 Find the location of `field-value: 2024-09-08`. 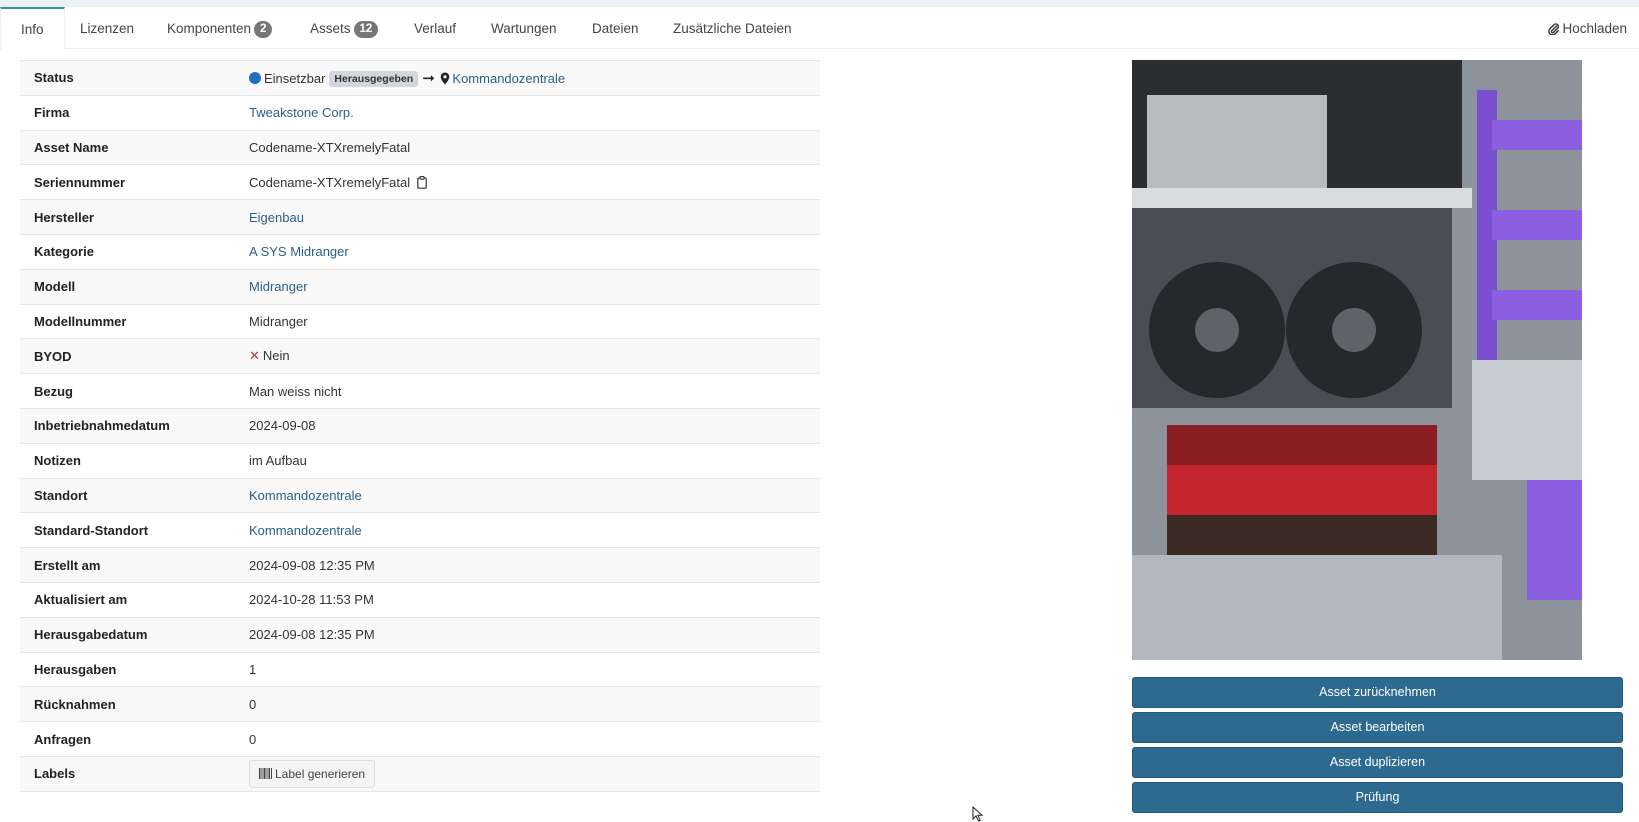

field-value: 2024-09-08 is located at coordinates (527, 425).